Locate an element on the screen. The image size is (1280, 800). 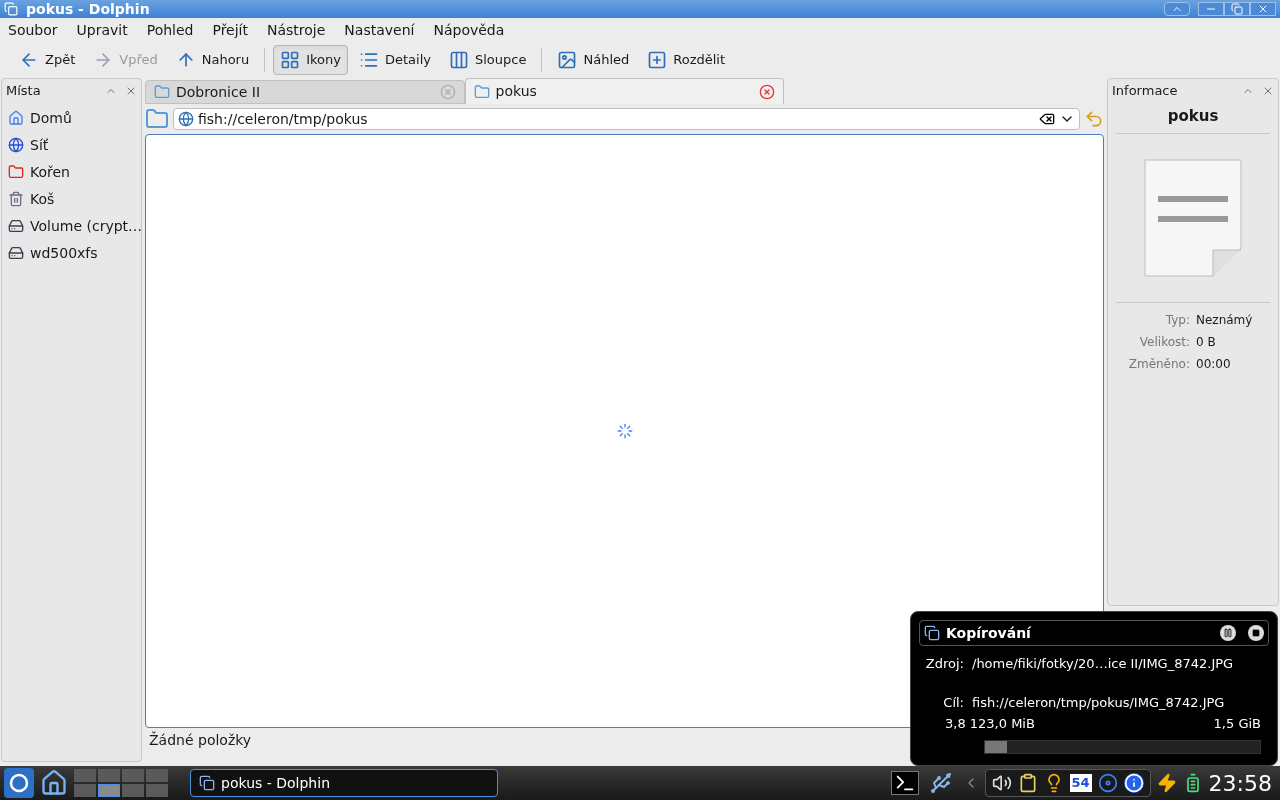
stop-icon is located at coordinates (1256, 633).